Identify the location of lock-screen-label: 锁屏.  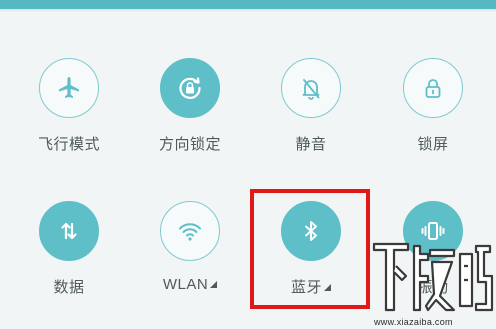
(433, 144).